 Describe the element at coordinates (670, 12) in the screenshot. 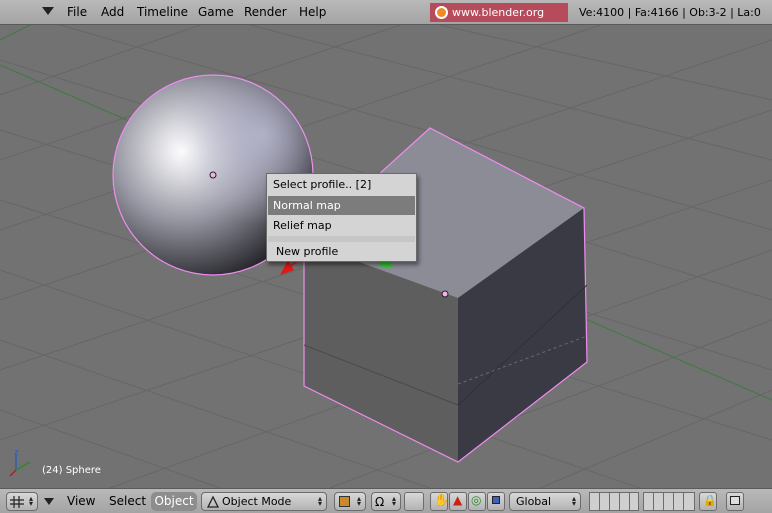

I see `scene-stats: Ve:4100 | Fa:4166 | Ob:3-2 | La:0` at that location.